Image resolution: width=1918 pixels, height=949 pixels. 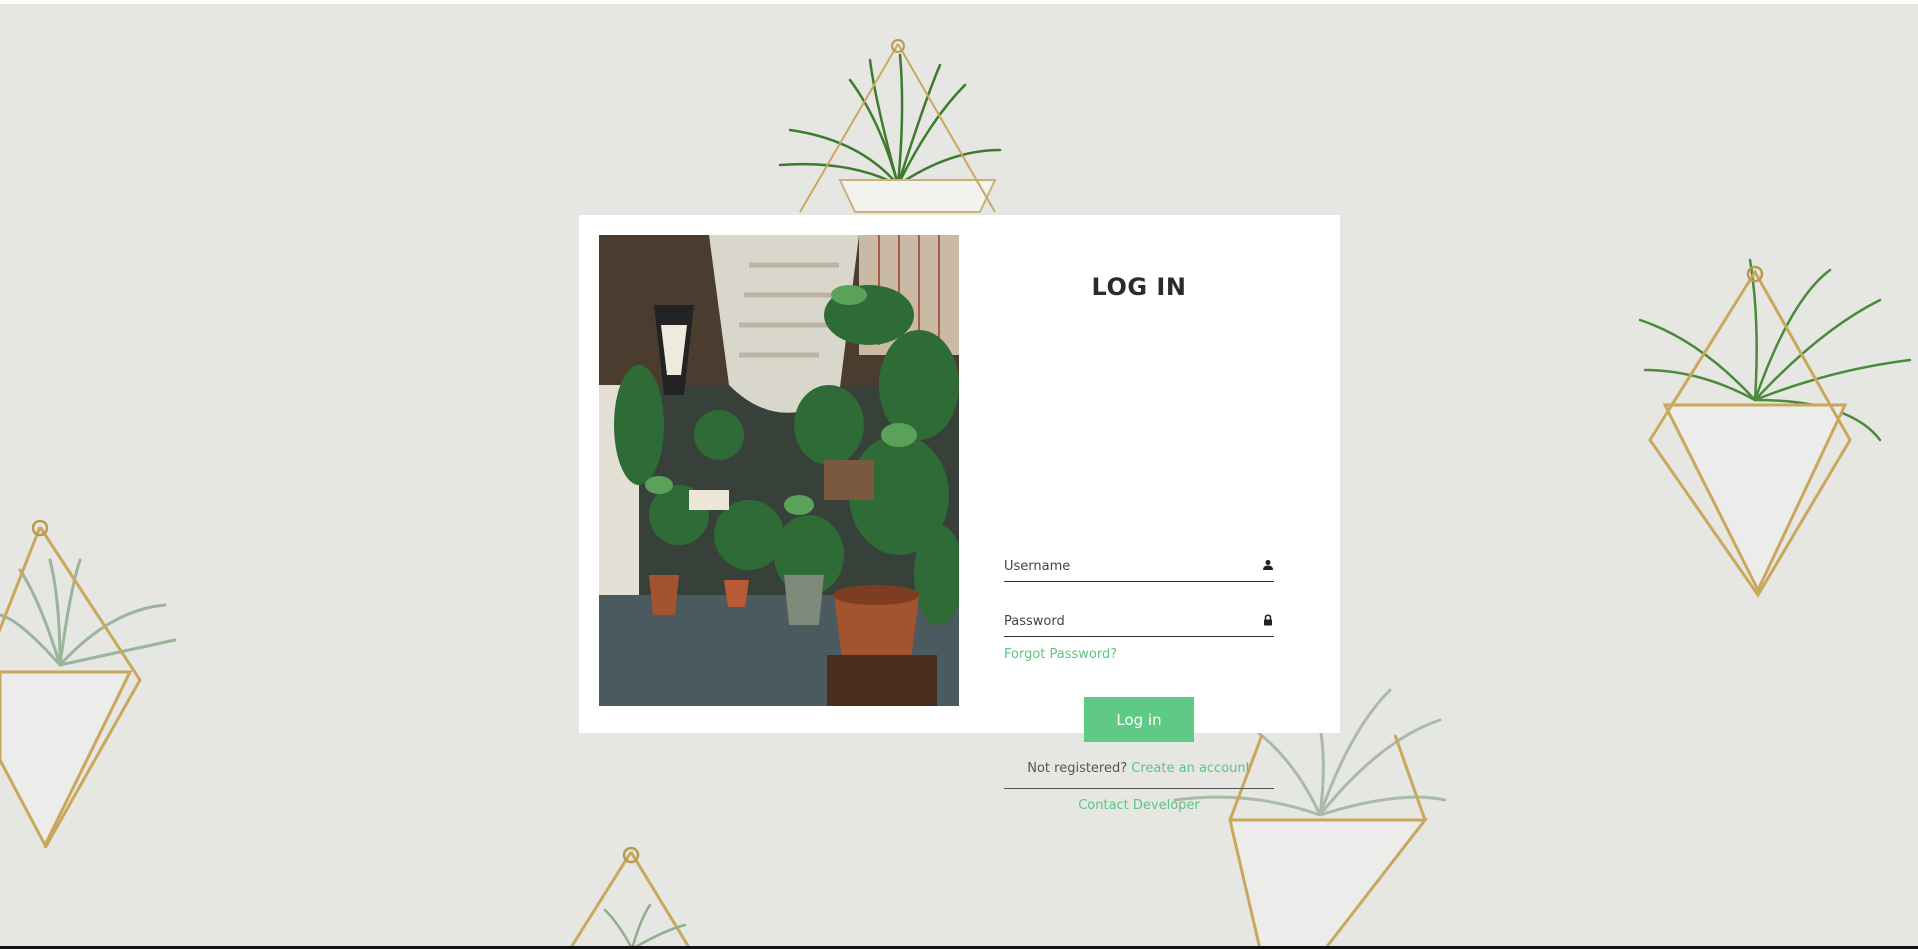 I want to click on username-input, so click(x=1124, y=566).